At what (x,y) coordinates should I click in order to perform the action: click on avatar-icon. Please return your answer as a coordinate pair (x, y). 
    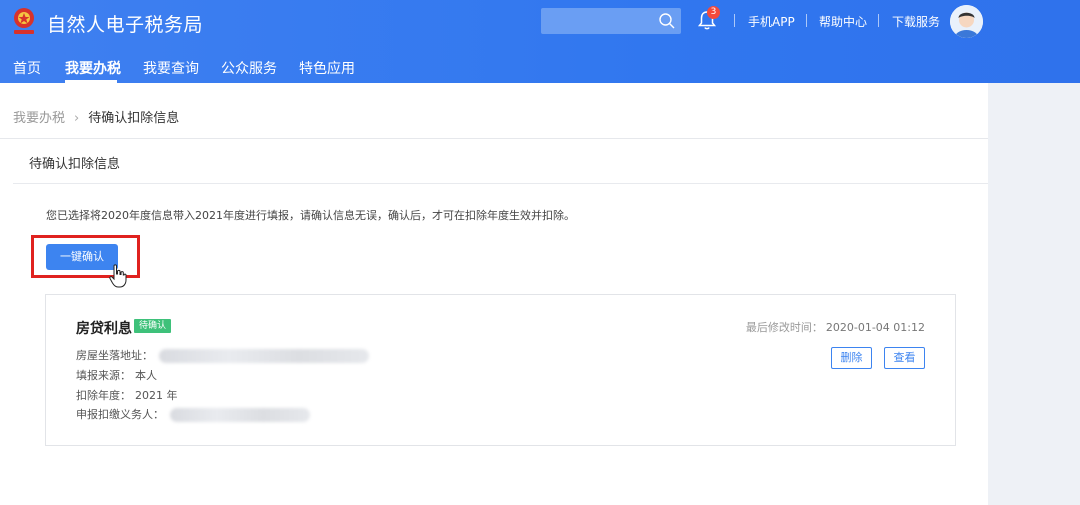
    Looking at the image, I should click on (966, 21).